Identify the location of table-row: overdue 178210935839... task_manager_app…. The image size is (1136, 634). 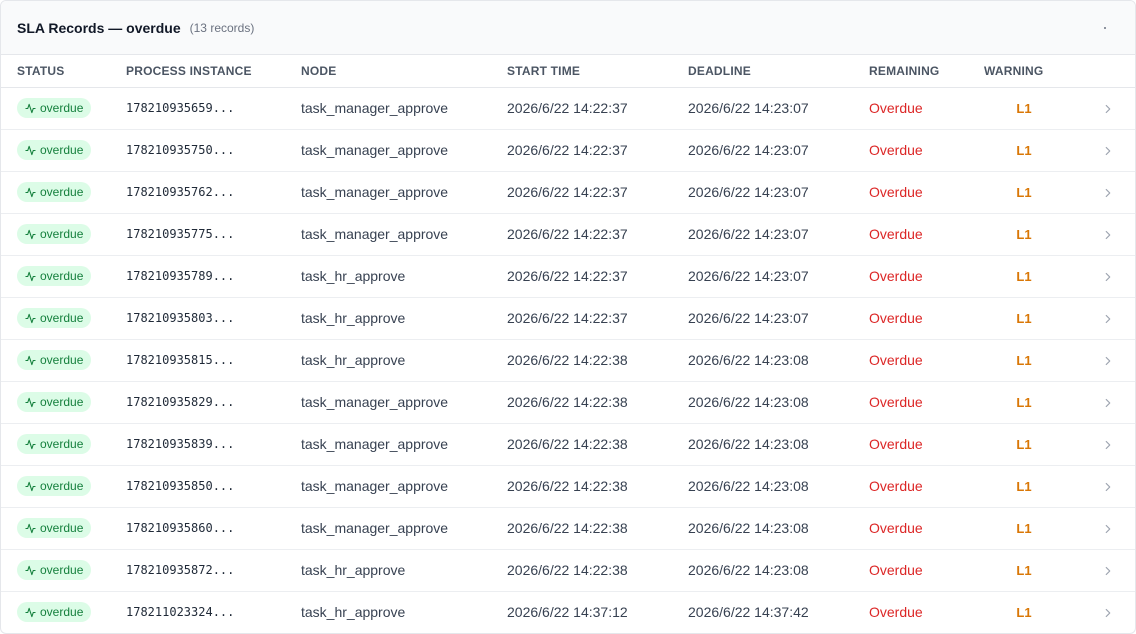
(568, 444).